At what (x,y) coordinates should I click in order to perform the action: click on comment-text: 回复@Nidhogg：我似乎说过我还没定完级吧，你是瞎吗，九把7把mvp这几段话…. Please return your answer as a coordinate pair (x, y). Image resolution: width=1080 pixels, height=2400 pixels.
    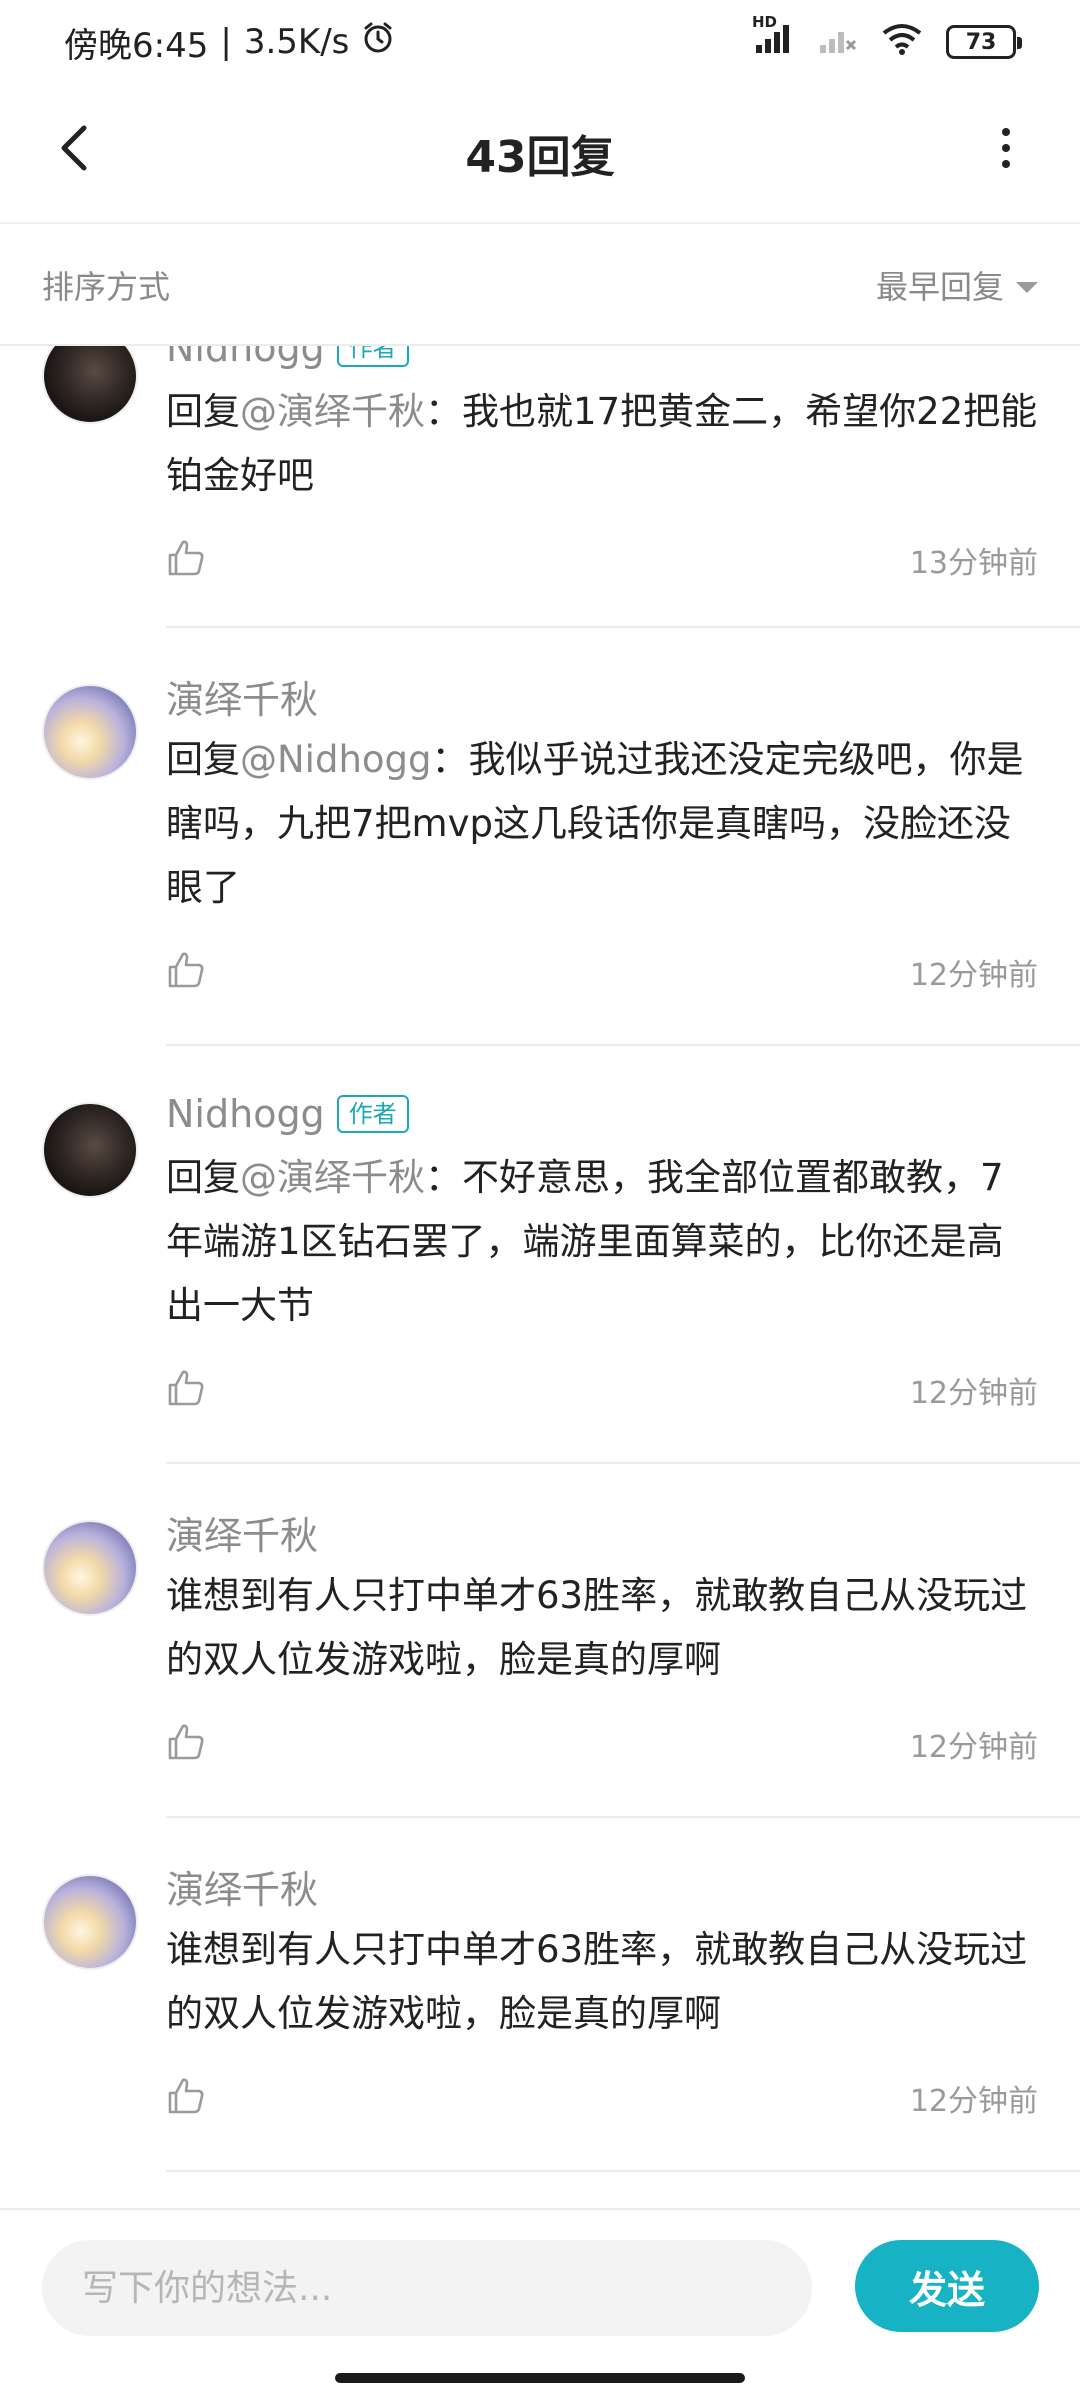
    Looking at the image, I should click on (602, 824).